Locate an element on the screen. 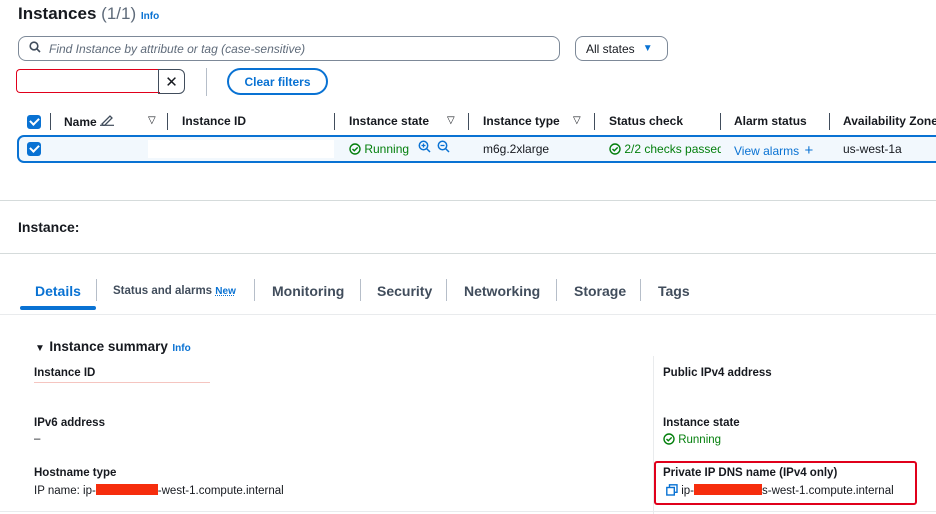  column-header-name-label: Name is located at coordinates (80, 122).